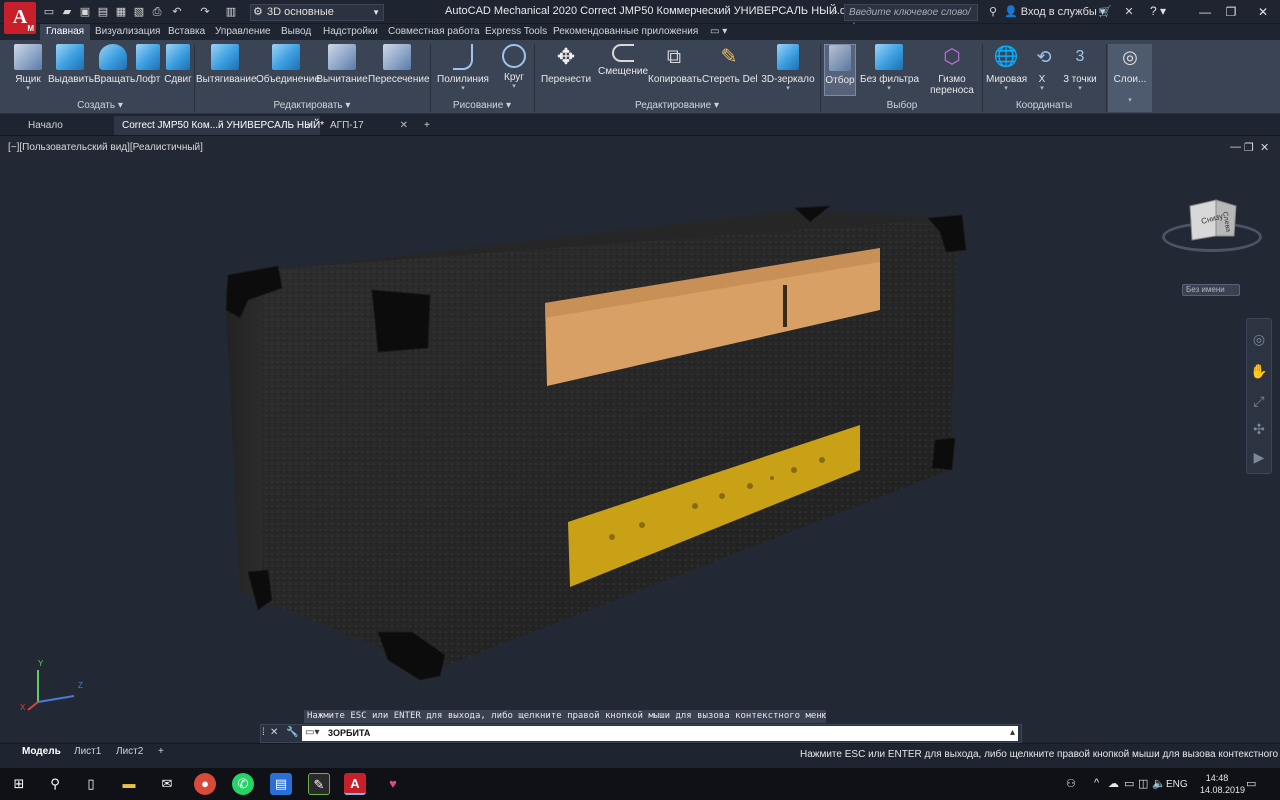 This screenshot has height=800, width=1280. I want to click on orbit-icon: ✣, so click(1259, 429).